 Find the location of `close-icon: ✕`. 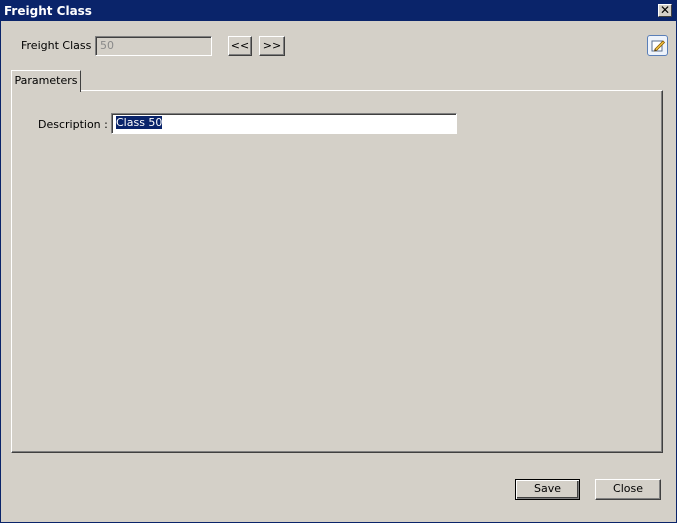

close-icon: ✕ is located at coordinates (665, 10).